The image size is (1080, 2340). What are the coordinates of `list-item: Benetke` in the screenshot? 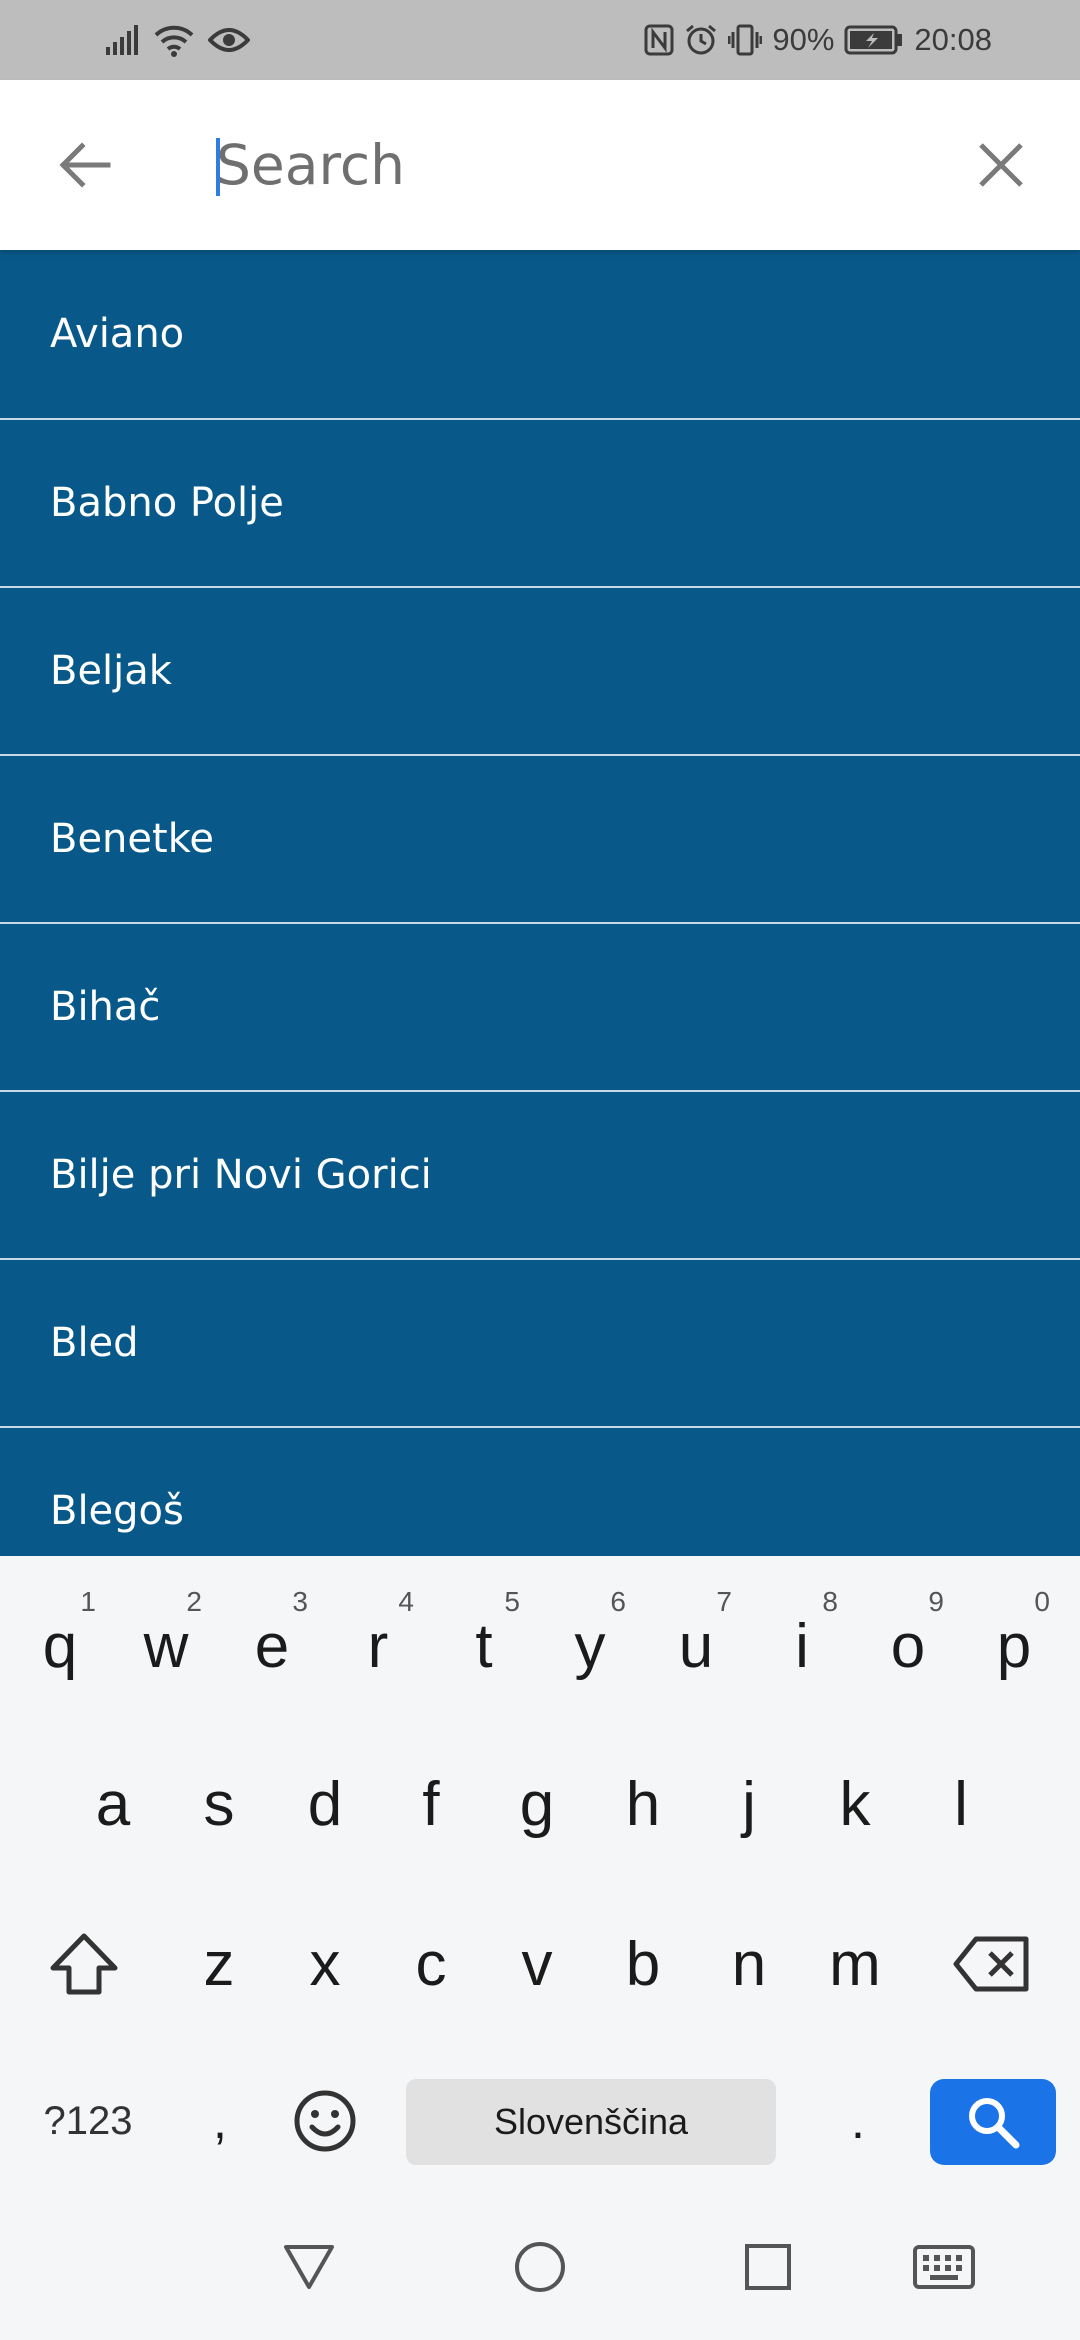 It's located at (540, 840).